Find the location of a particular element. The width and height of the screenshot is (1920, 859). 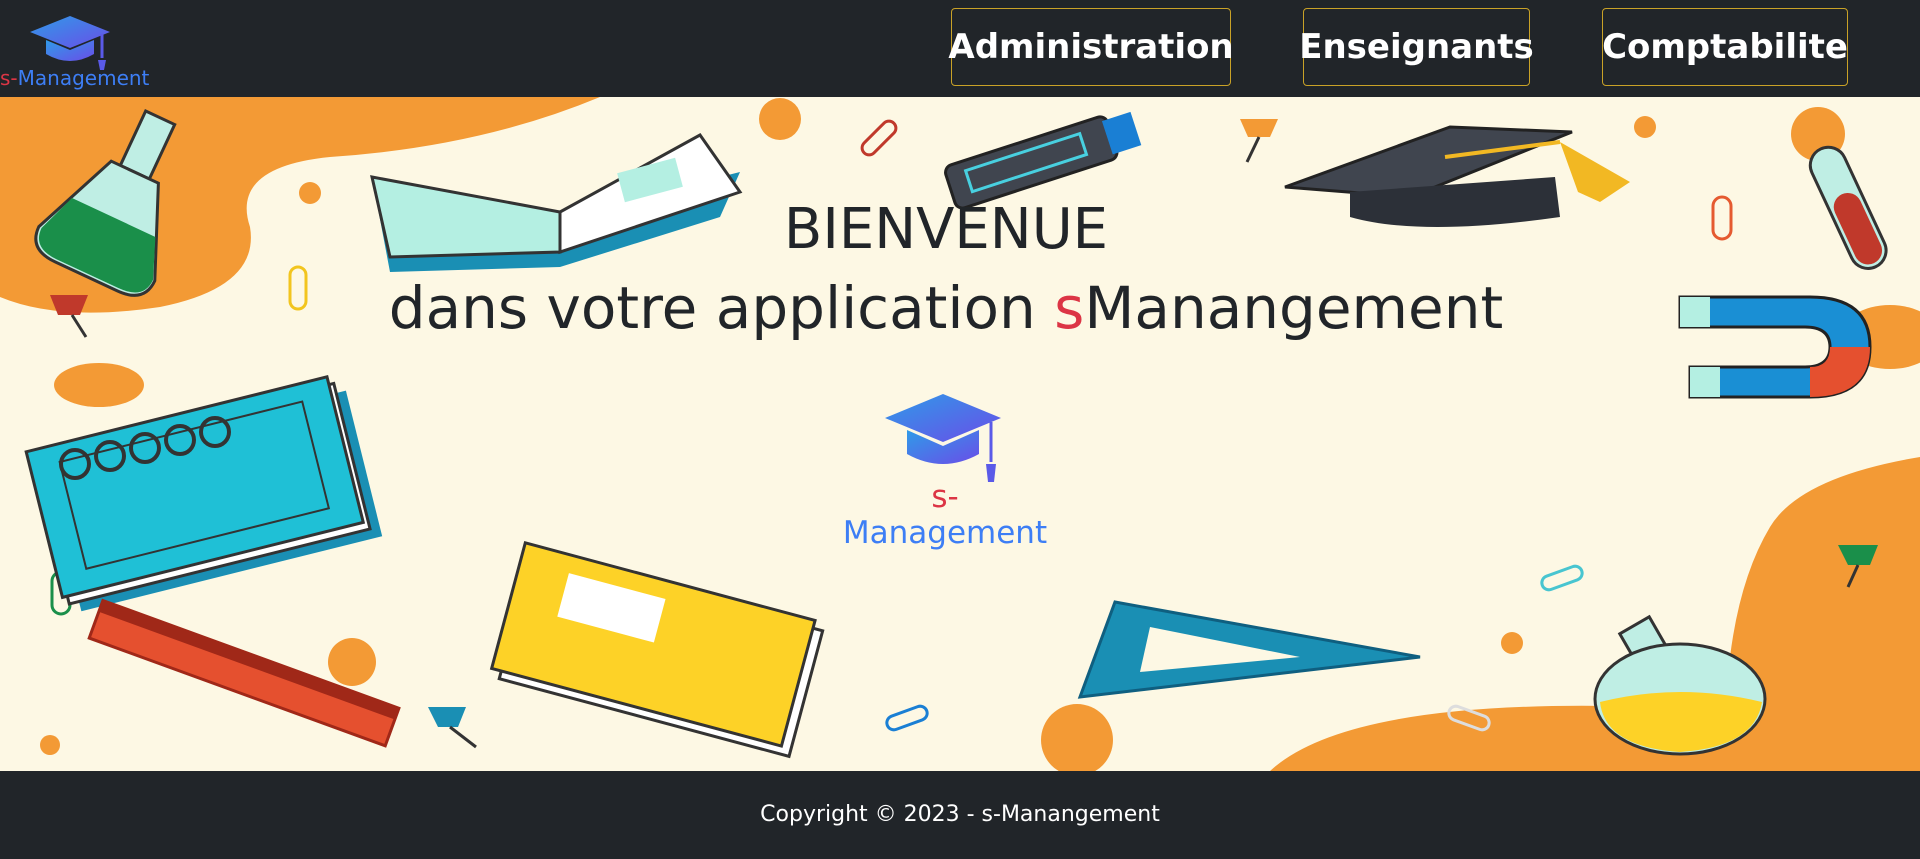

nav-administration-button: Administration is located at coordinates (1091, 47).